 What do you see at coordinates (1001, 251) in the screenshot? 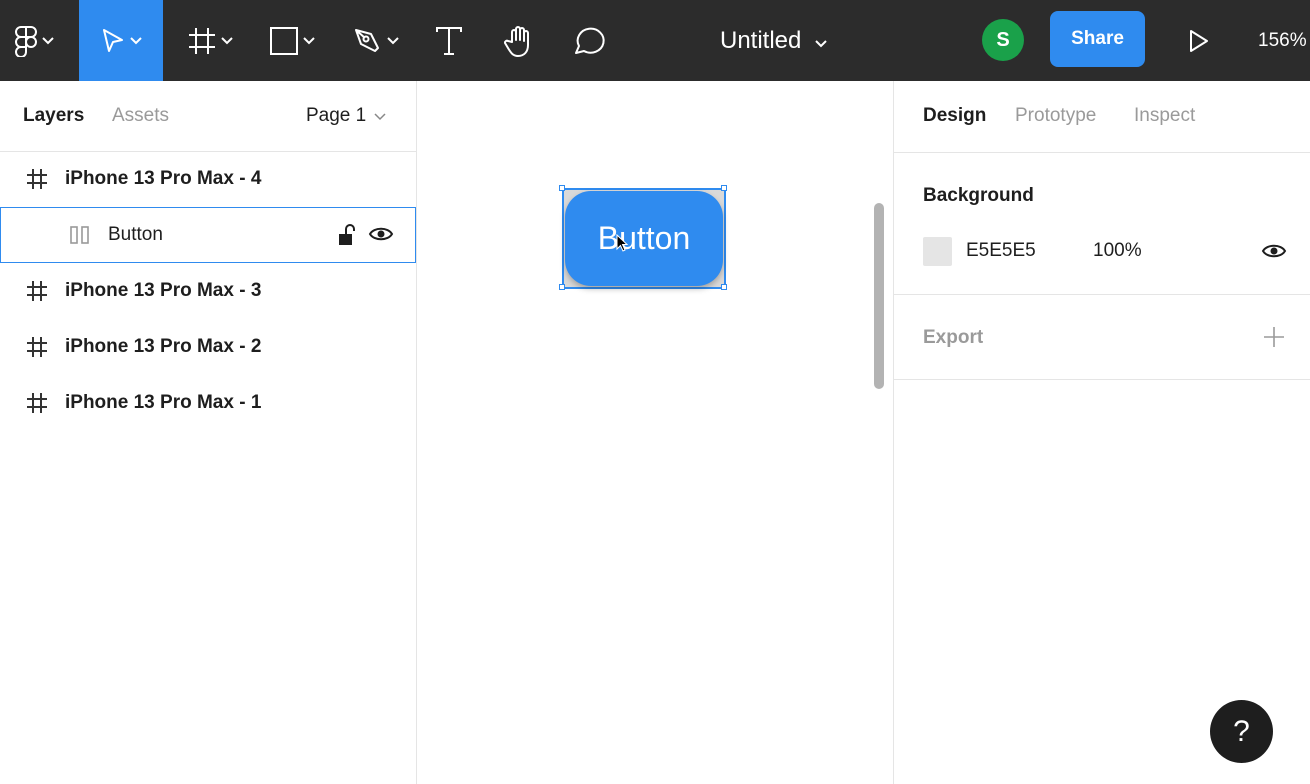
I see `background-hex-input: E5E5E5` at bounding box center [1001, 251].